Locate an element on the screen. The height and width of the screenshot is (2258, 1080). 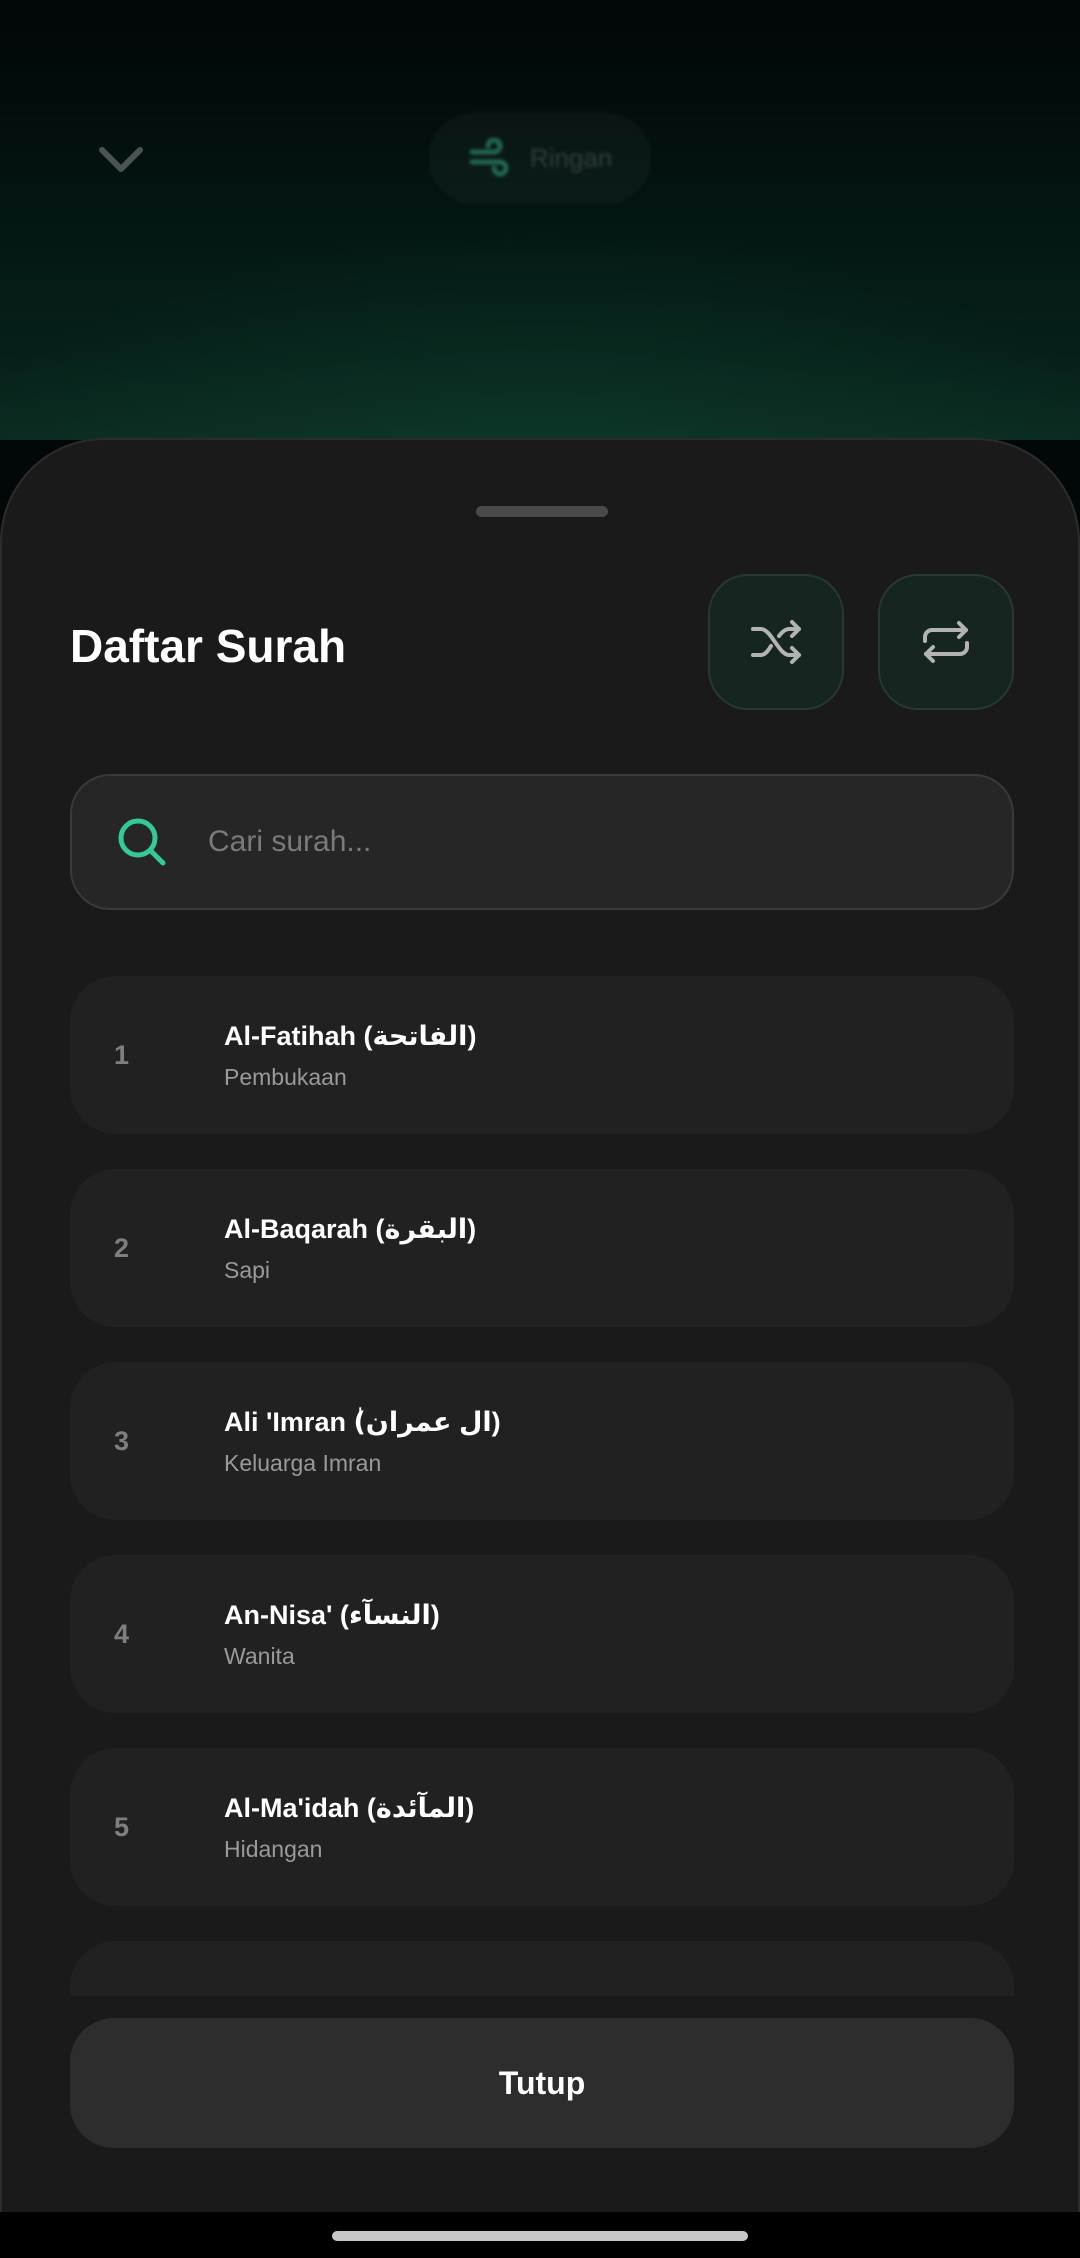
wind-icon is located at coordinates (489, 157).